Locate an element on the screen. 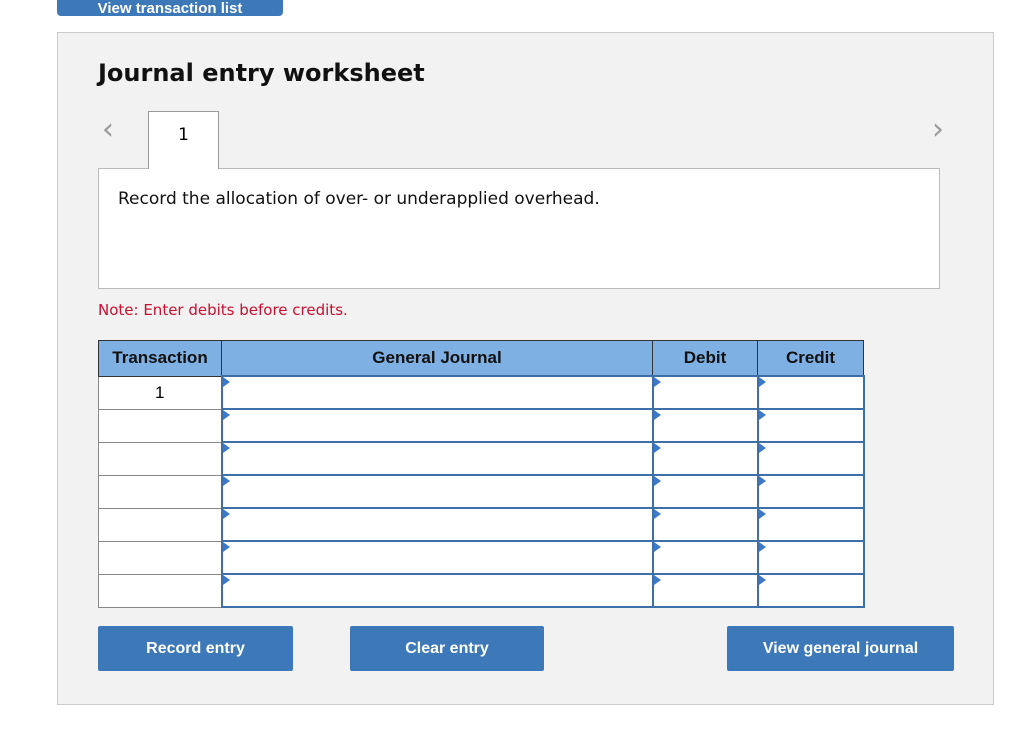 The height and width of the screenshot is (740, 1024). view-transaction-list-button: View transaction list is located at coordinates (170, 8).